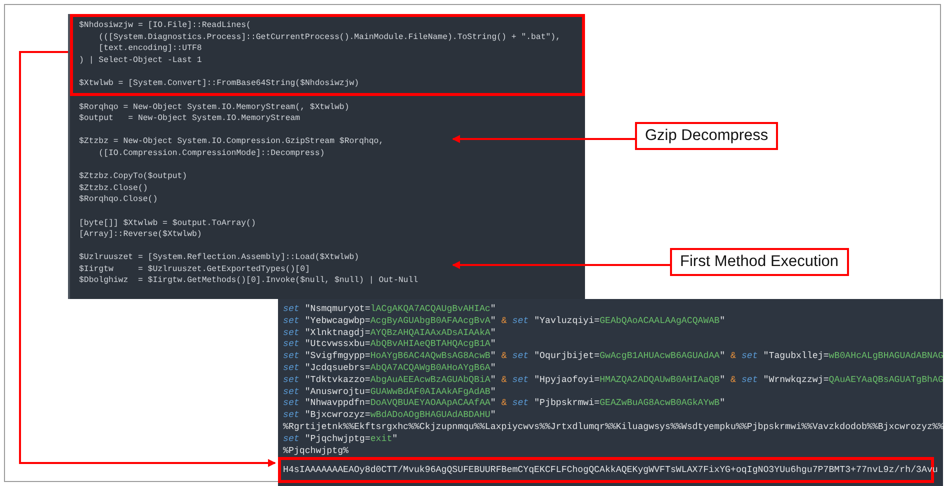 This screenshot has height=486, width=945. I want to click on code-line: $output = New-Object System.IO.MemoryStream, so click(189, 119).